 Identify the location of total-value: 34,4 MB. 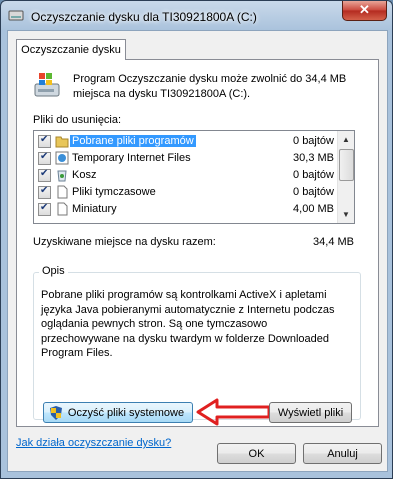
(333, 242).